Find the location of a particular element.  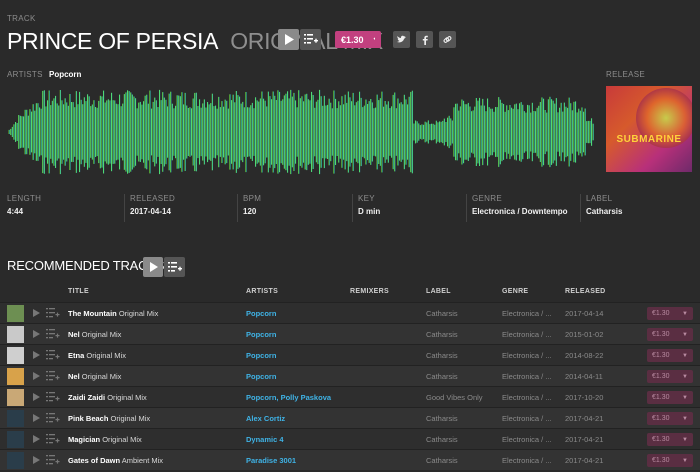

track-name: Magician Original Mix is located at coordinates (105, 439).